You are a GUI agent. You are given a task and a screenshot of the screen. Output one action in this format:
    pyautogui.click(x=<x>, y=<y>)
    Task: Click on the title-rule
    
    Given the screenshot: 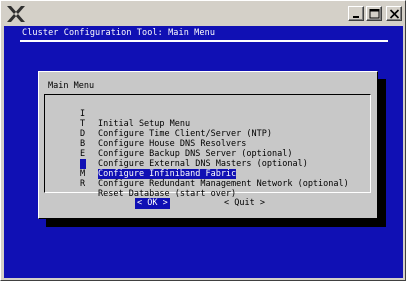 What is the action you would take?
    pyautogui.click(x=204, y=41)
    